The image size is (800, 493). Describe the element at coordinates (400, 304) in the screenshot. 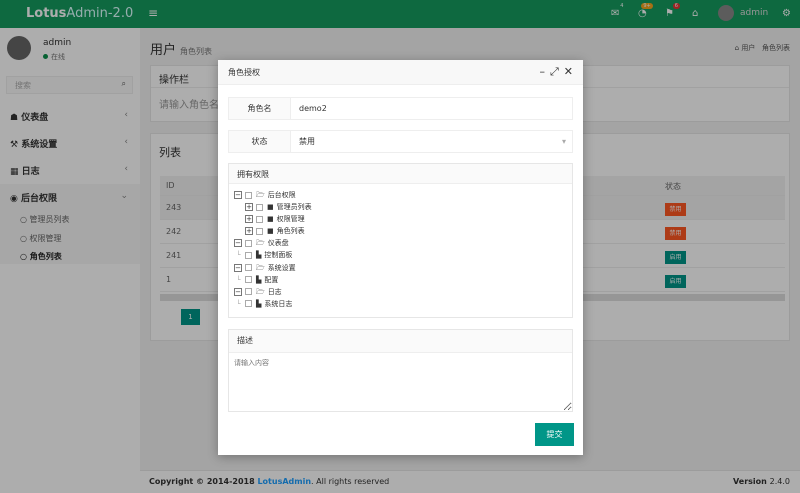

I see `tree-node: └ ▙ 系统日志` at that location.